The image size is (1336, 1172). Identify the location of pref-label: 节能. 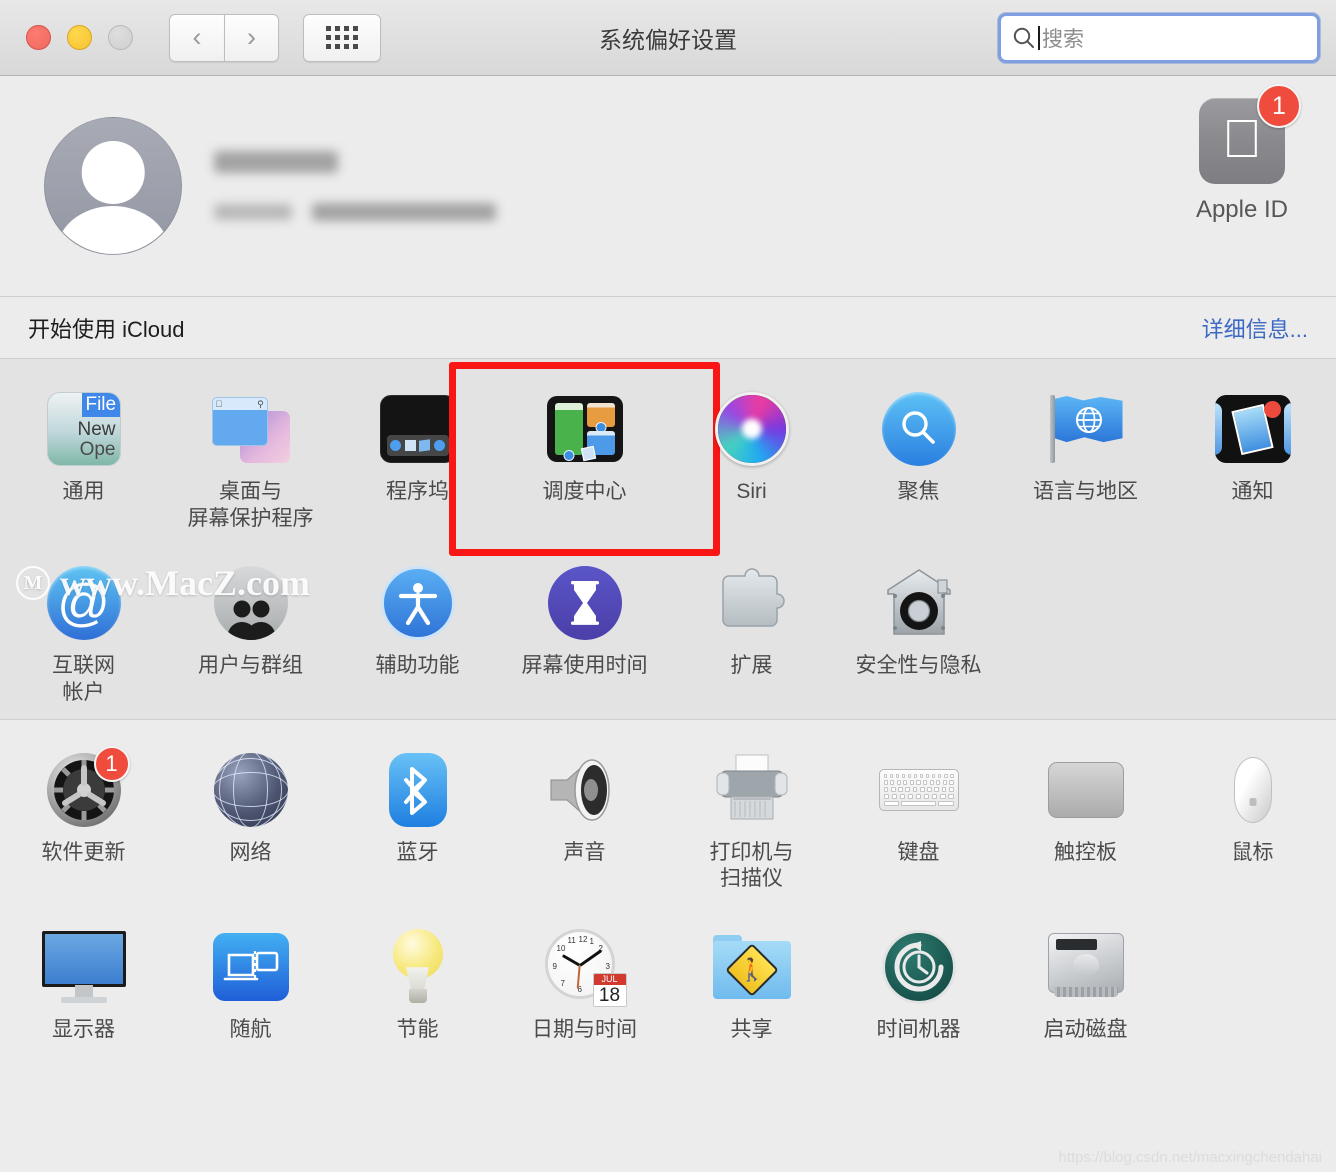
(417, 1030).